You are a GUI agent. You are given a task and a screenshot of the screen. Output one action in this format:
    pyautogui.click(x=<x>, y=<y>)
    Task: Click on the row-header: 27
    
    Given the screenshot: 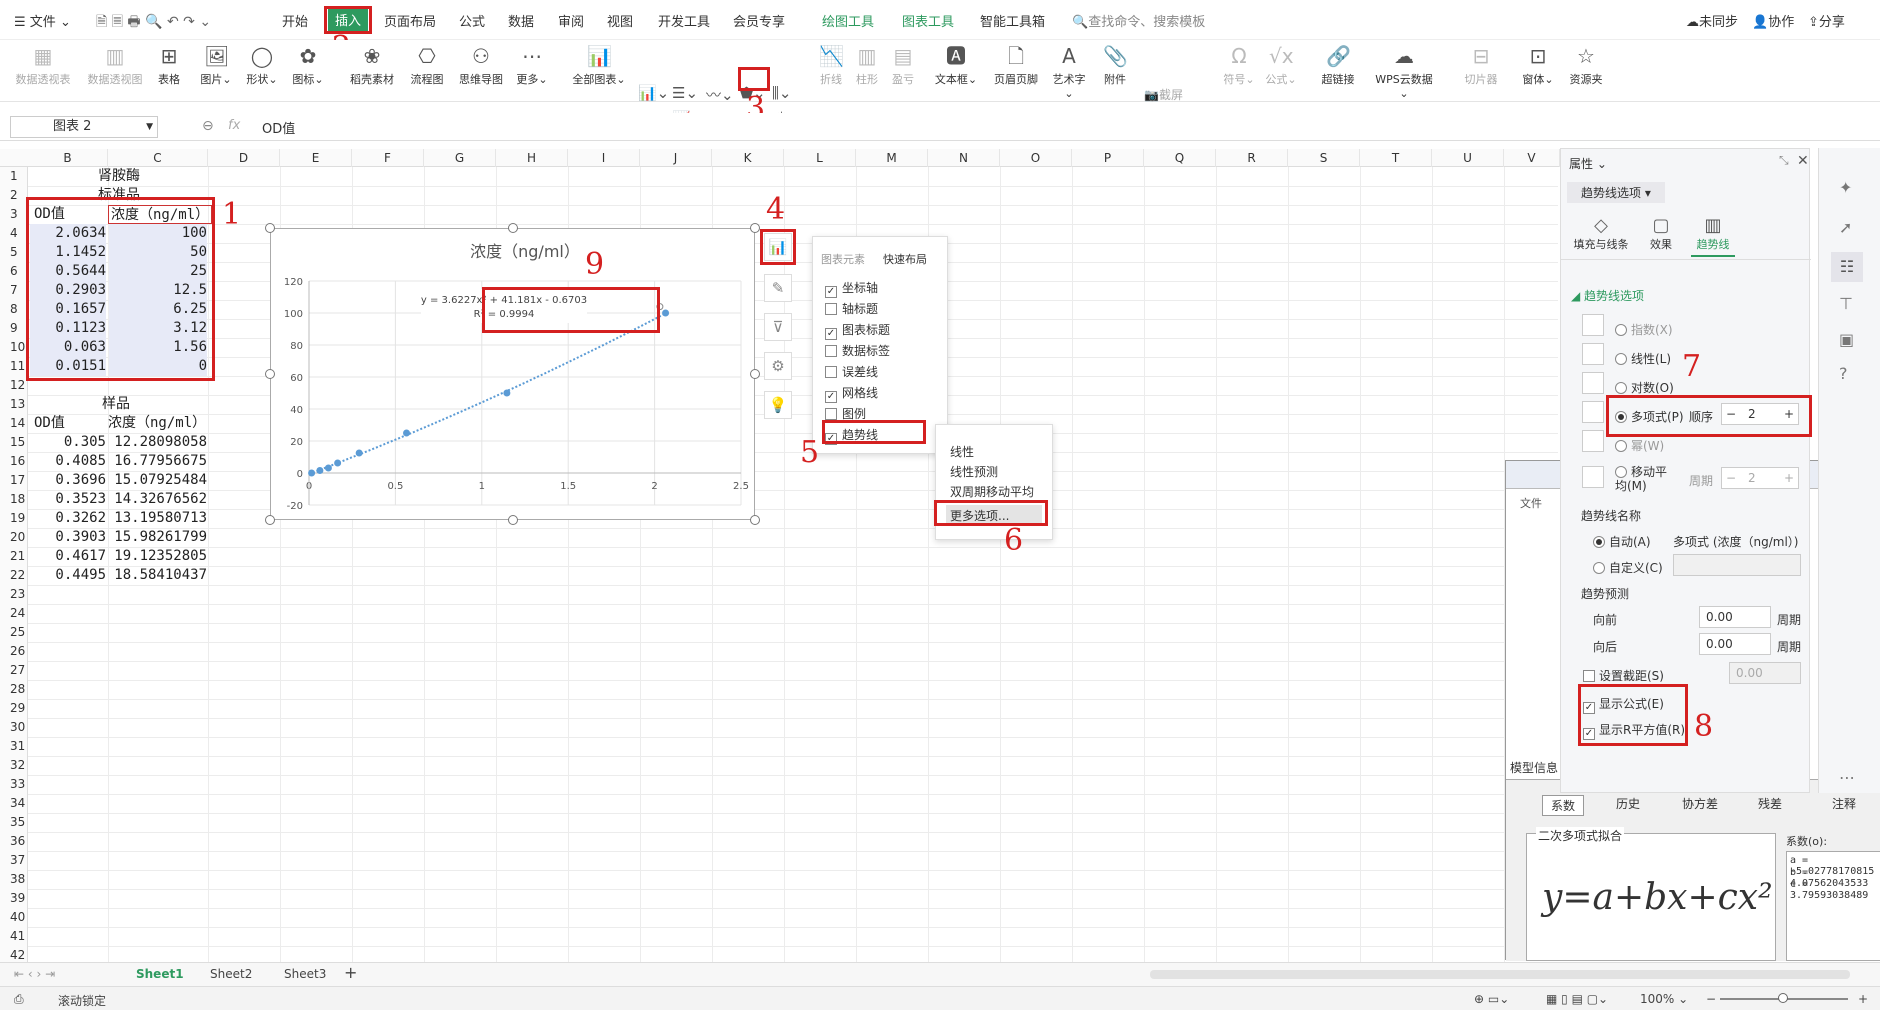 What is the action you would take?
    pyautogui.click(x=14, y=670)
    